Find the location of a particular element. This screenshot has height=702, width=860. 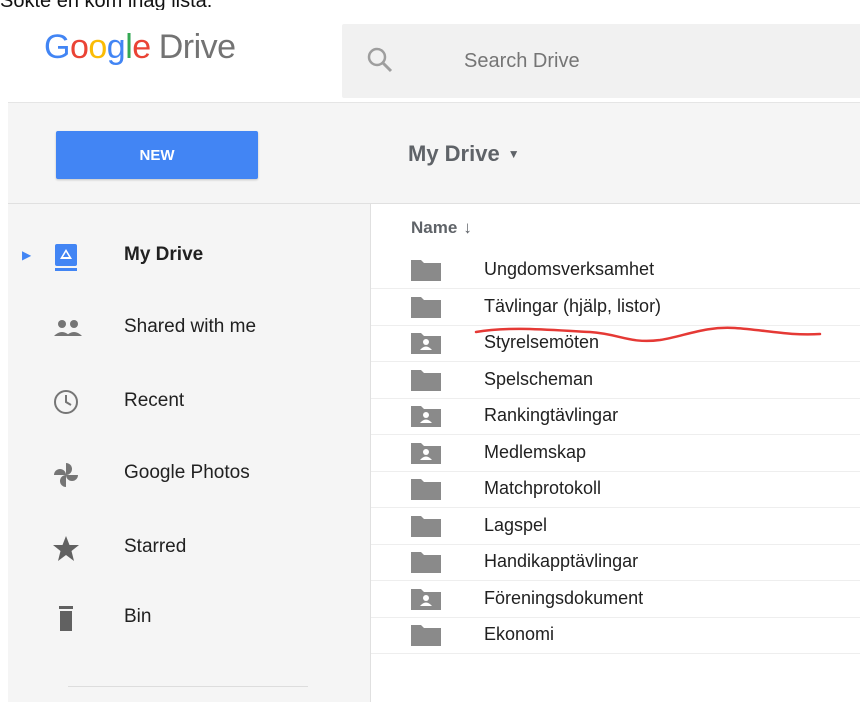

file-name: Spelscheman is located at coordinates (539, 378).